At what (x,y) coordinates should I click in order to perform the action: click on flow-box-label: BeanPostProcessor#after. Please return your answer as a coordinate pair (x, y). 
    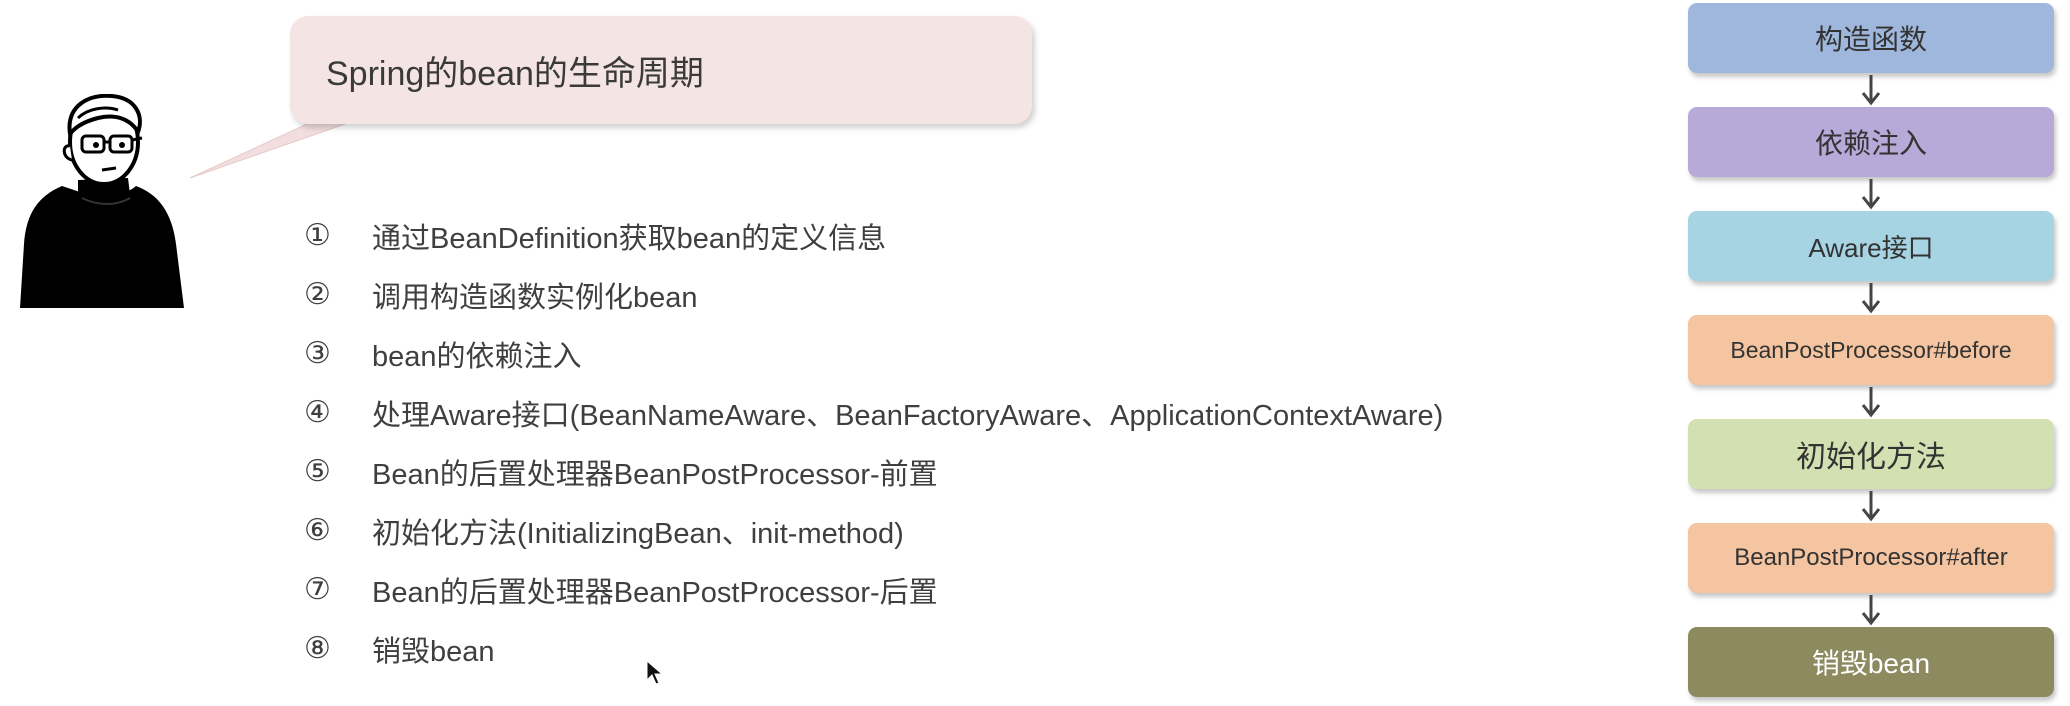
    Looking at the image, I should click on (1871, 557).